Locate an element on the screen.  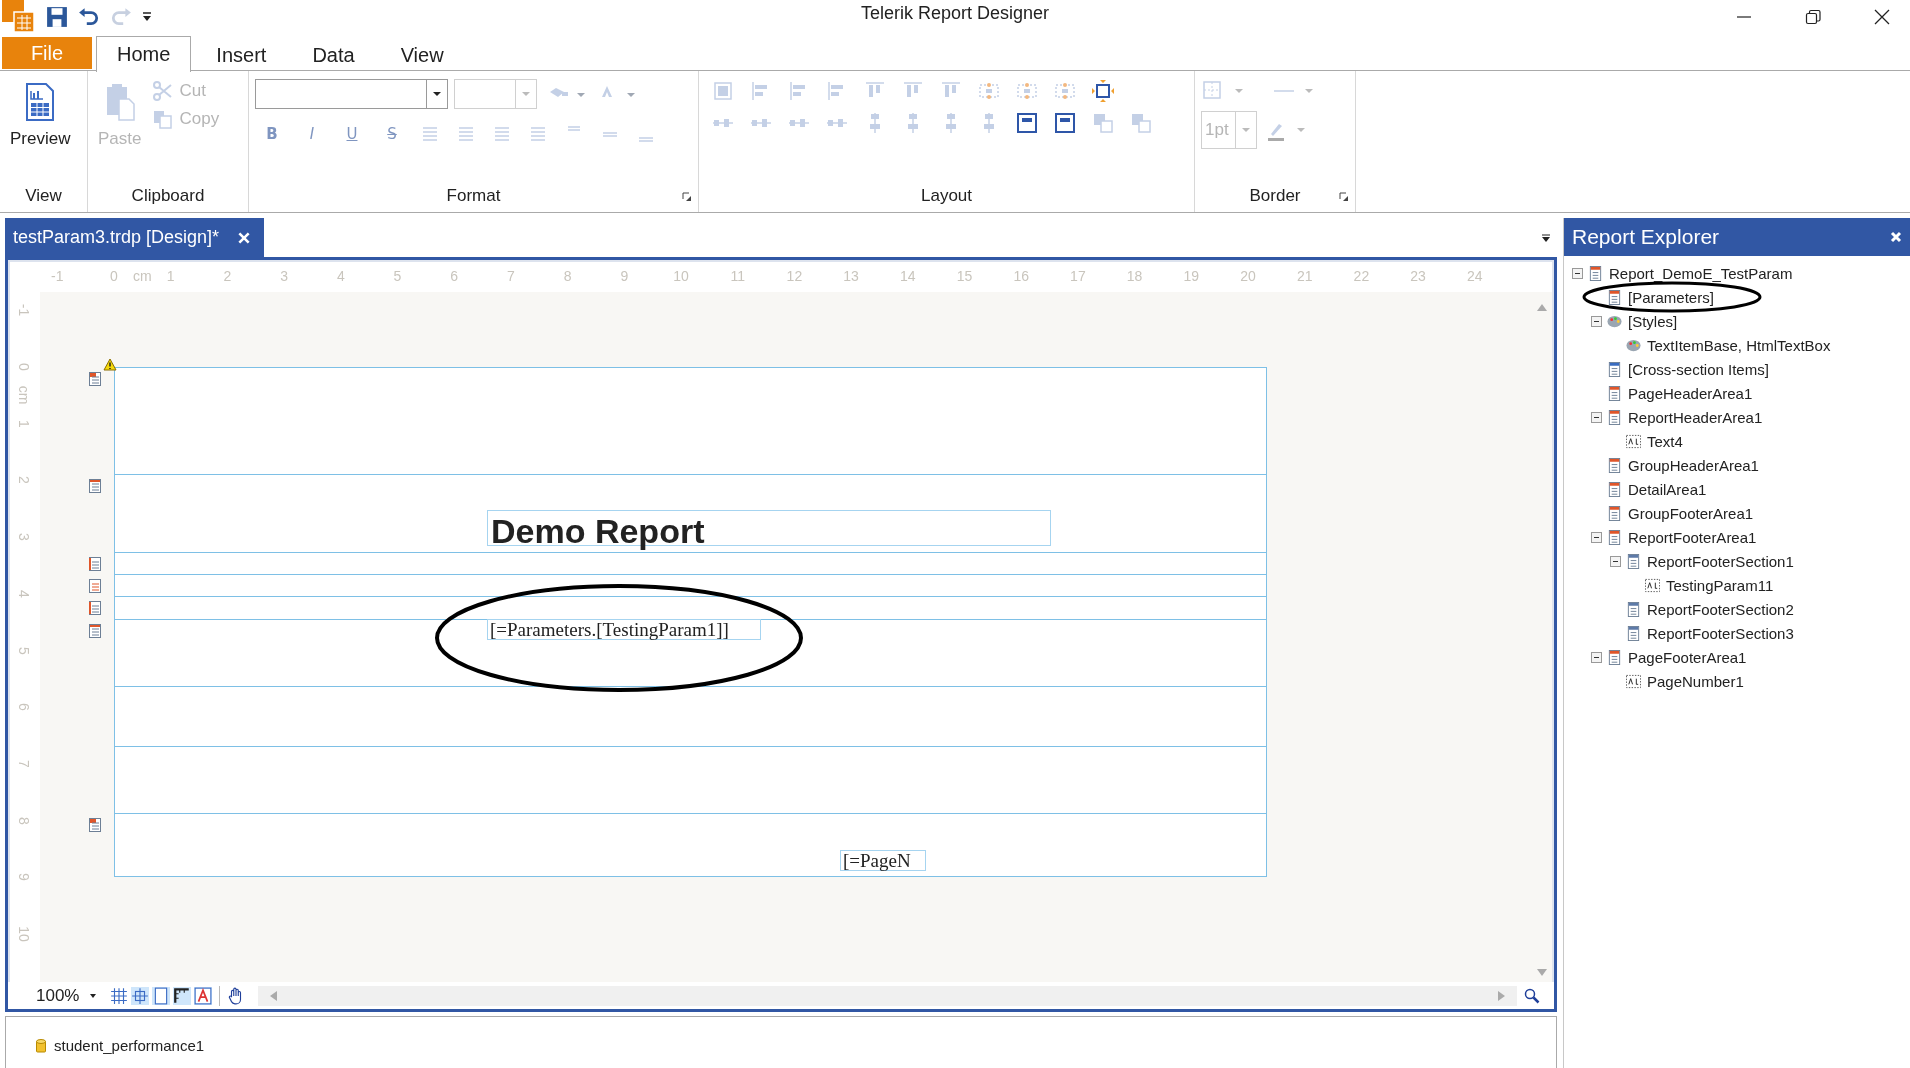
tab-list-caret-icon is located at coordinates (1546, 237).